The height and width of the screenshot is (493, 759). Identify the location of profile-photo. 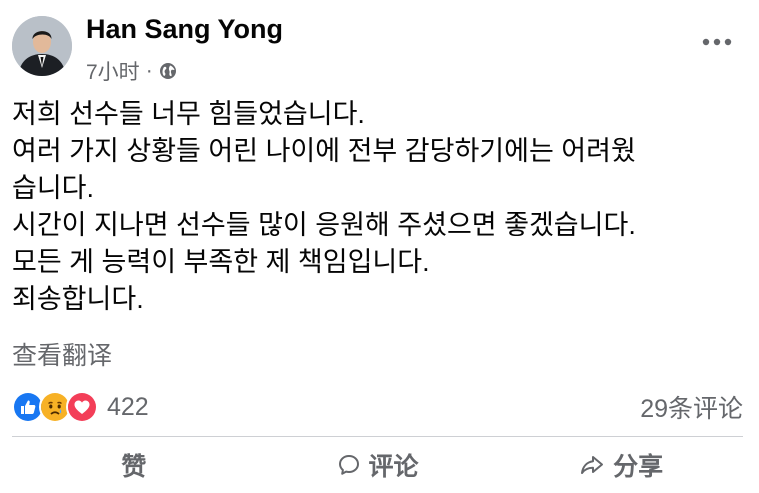
(42, 46).